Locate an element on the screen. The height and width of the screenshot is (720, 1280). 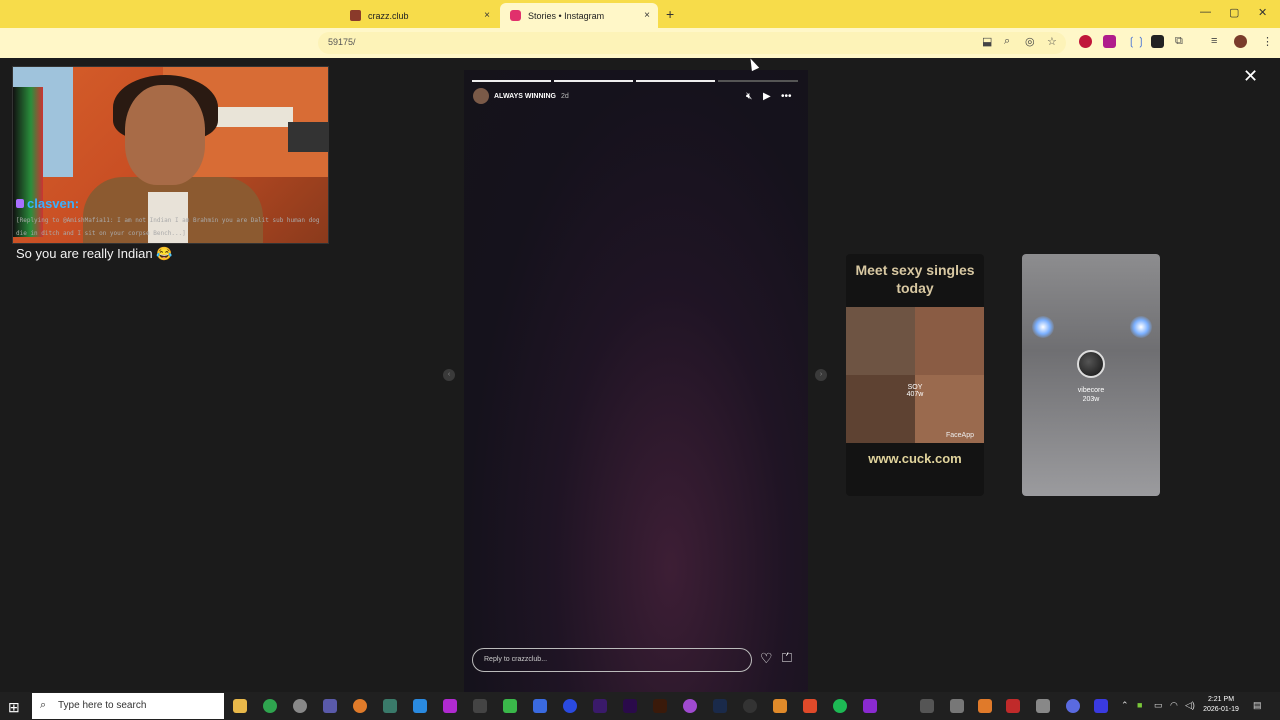
play-icon: ▶ is located at coordinates (767, 96).